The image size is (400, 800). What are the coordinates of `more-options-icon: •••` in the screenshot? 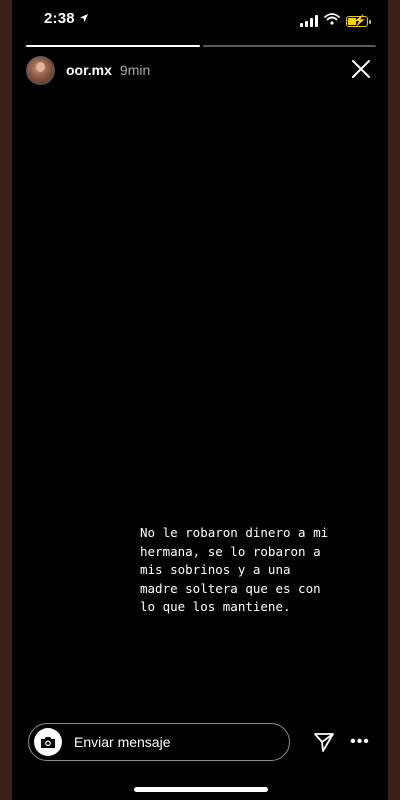 It's located at (360, 741).